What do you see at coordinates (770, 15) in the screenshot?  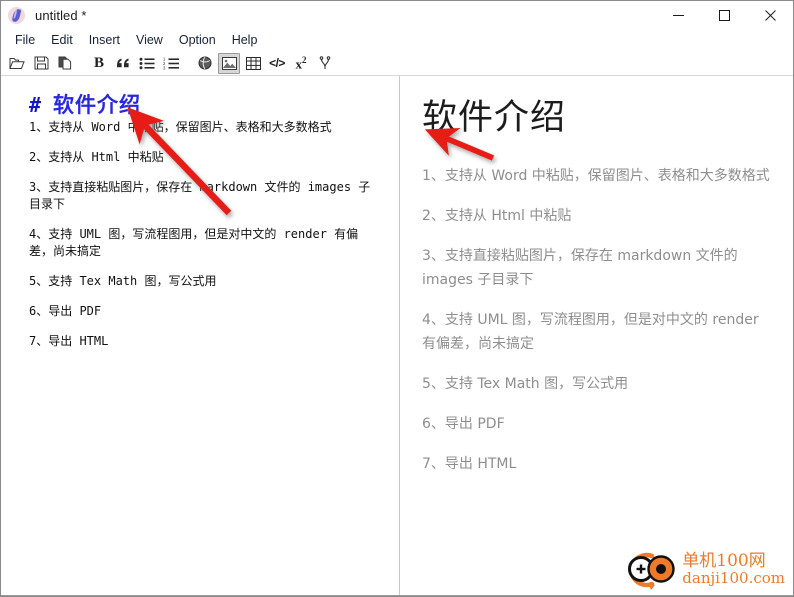 I see `close-button` at bounding box center [770, 15].